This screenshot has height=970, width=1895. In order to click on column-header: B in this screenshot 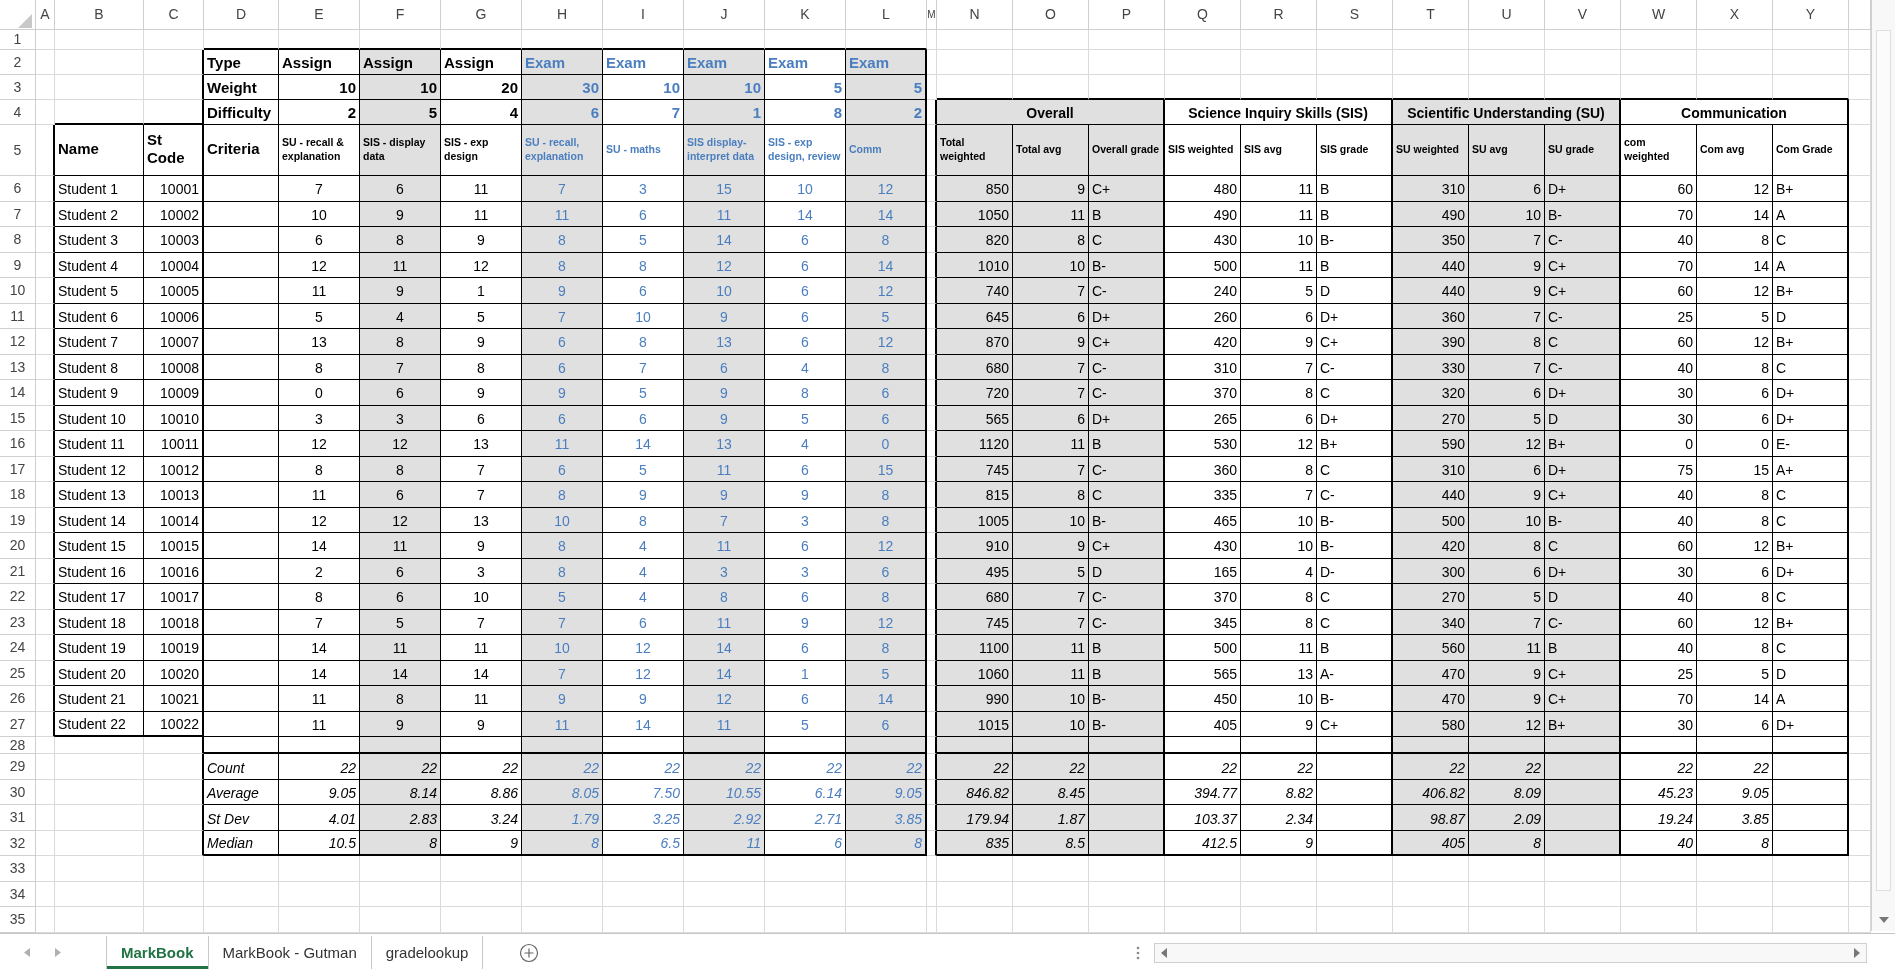, I will do `click(99, 15)`.